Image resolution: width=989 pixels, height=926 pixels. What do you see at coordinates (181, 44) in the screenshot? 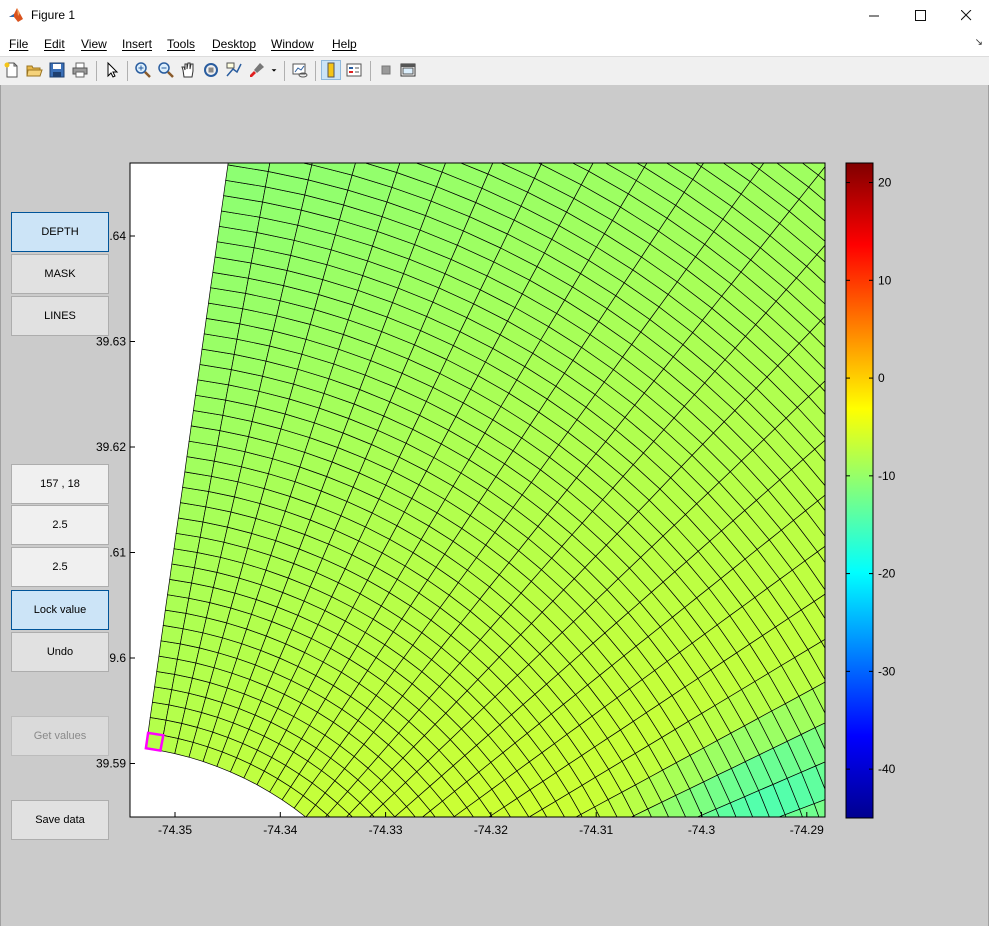
I see `menu-tools: Tools` at bounding box center [181, 44].